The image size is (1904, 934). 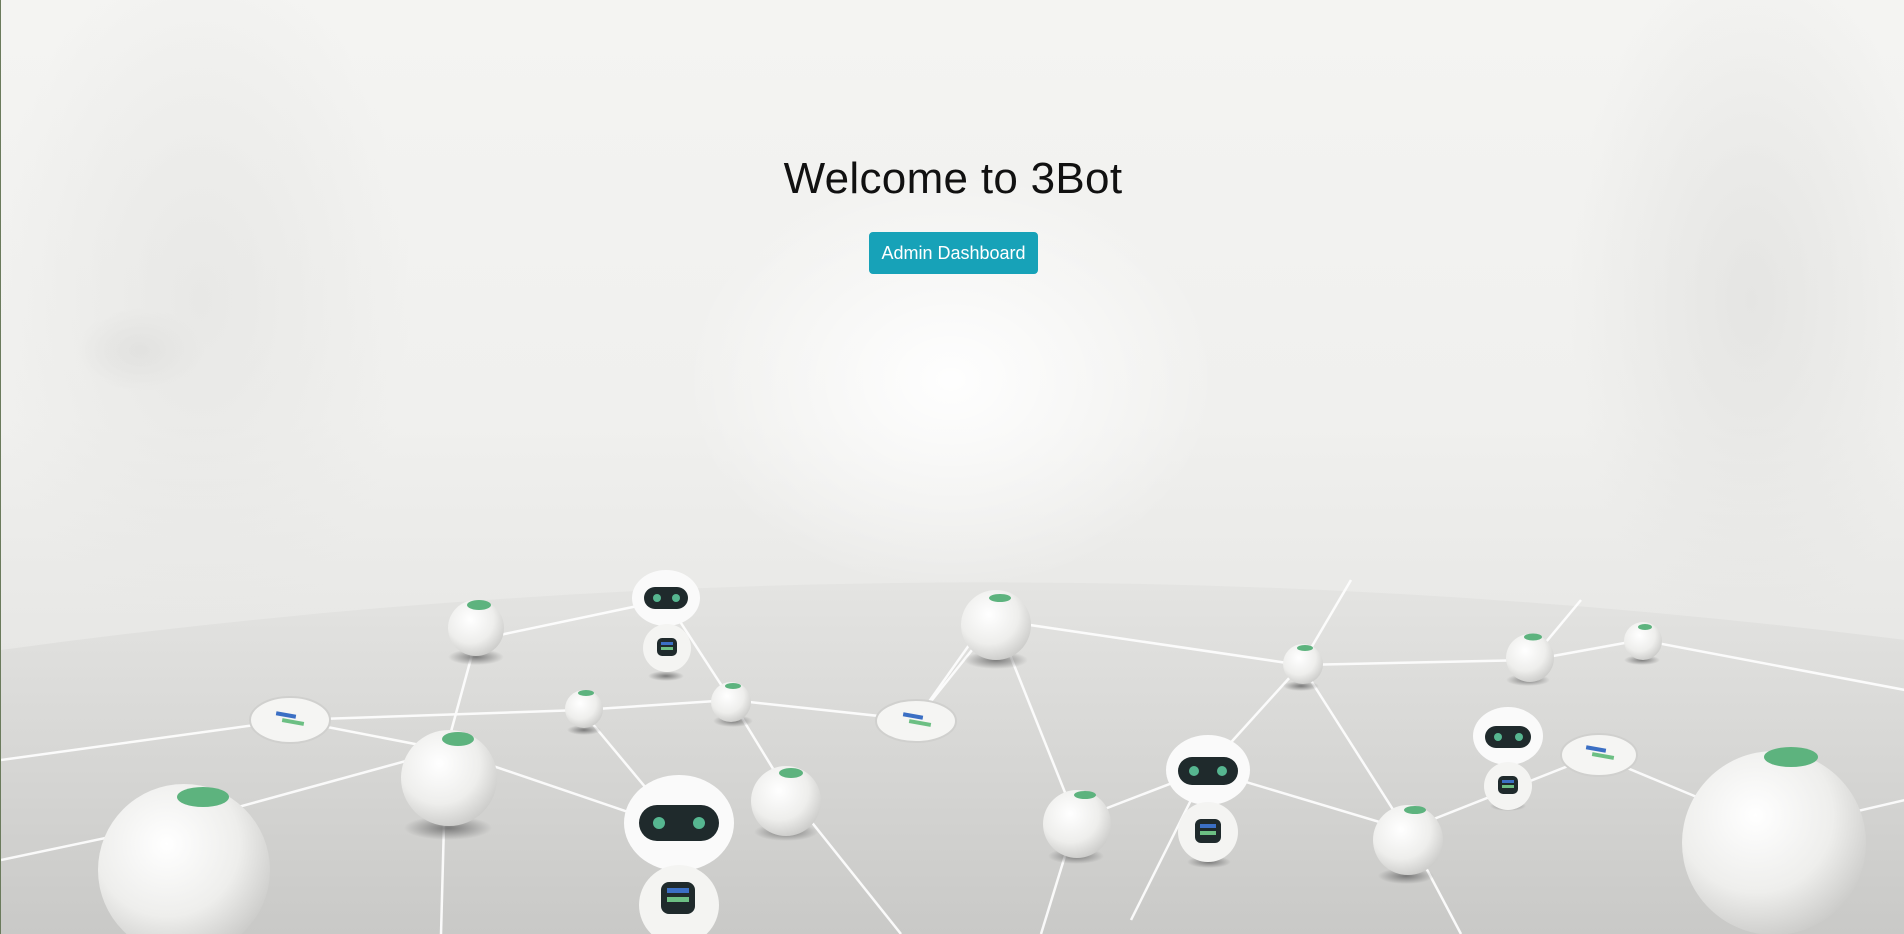 I want to click on page-title: Welcome to 3Bot, so click(x=953, y=178).